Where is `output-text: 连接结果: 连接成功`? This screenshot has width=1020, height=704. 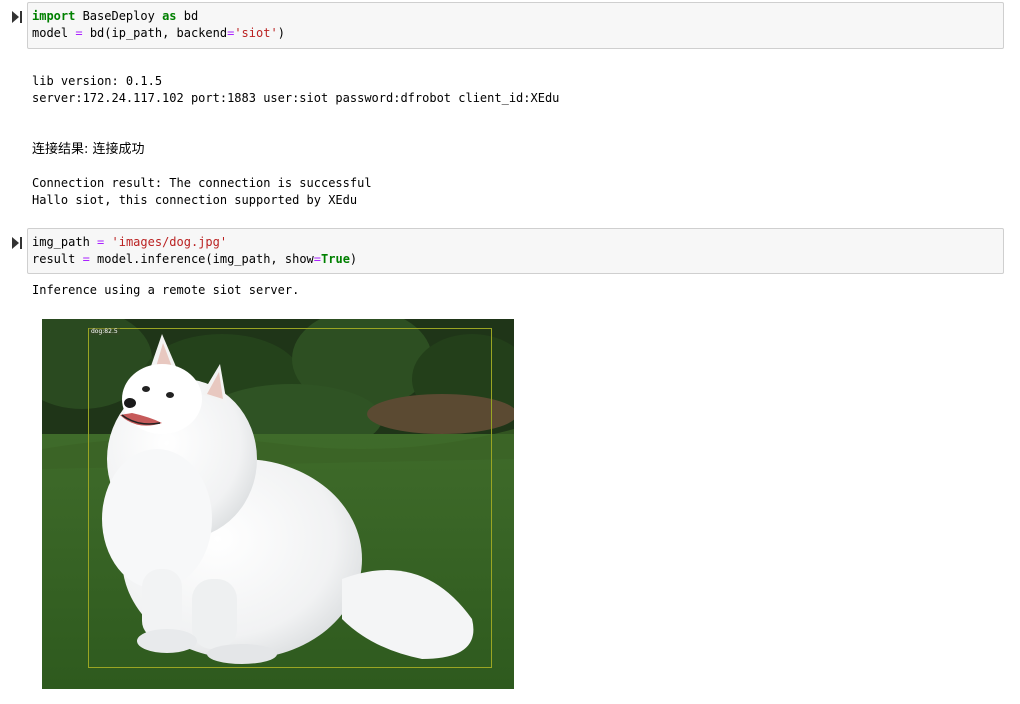 output-text: 连接结果: 连接成功 is located at coordinates (88, 149).